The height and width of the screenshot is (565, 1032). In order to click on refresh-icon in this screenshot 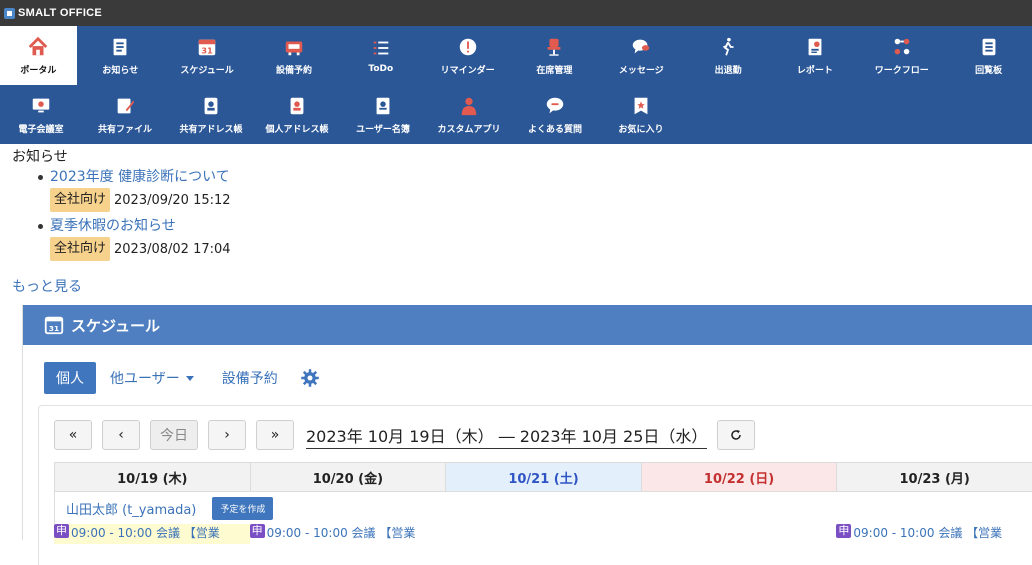, I will do `click(736, 435)`.